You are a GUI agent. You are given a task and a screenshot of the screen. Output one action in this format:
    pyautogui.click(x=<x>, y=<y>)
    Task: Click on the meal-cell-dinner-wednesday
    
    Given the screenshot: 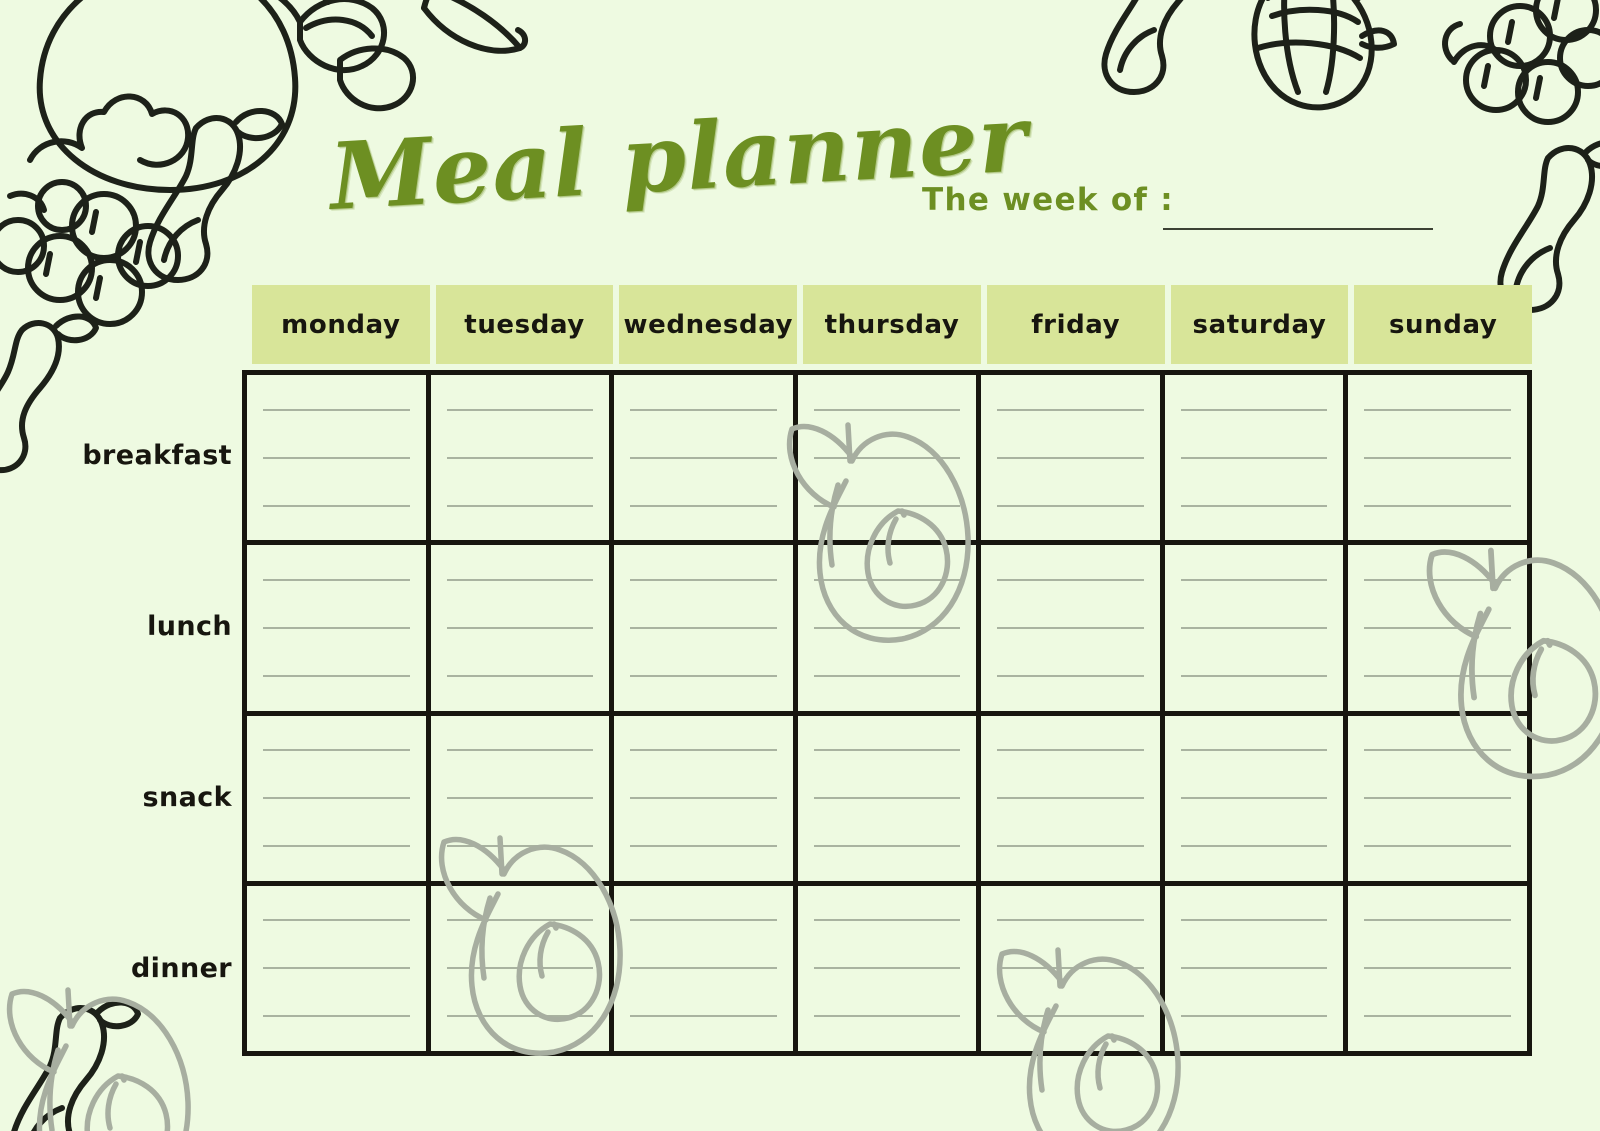 What is the action you would take?
    pyautogui.click(x=706, y=970)
    